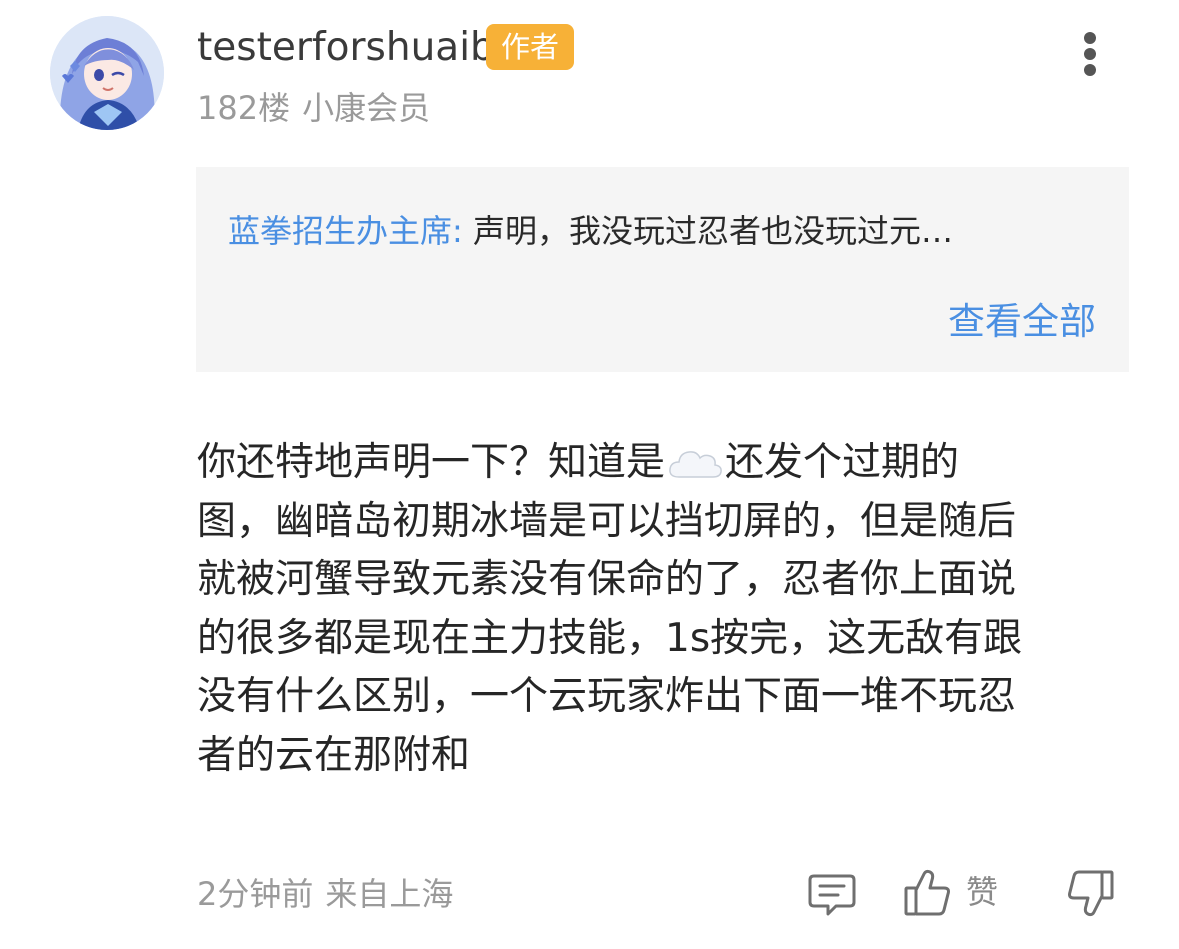 This screenshot has height=949, width=1179. What do you see at coordinates (255, 894) in the screenshot?
I see `post-time: 2分钟前` at bounding box center [255, 894].